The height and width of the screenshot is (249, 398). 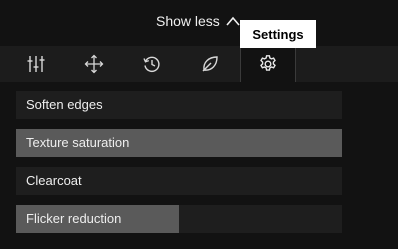 I want to click on show-less-button: Show less, so click(x=198, y=21).